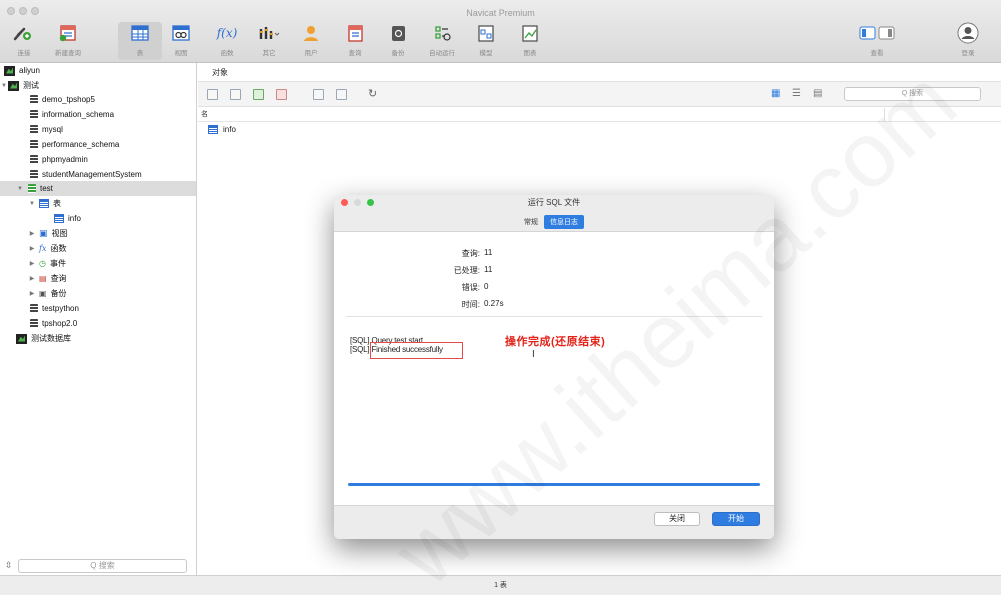  What do you see at coordinates (968, 33) in the screenshot?
I see `avatar-icon` at bounding box center [968, 33].